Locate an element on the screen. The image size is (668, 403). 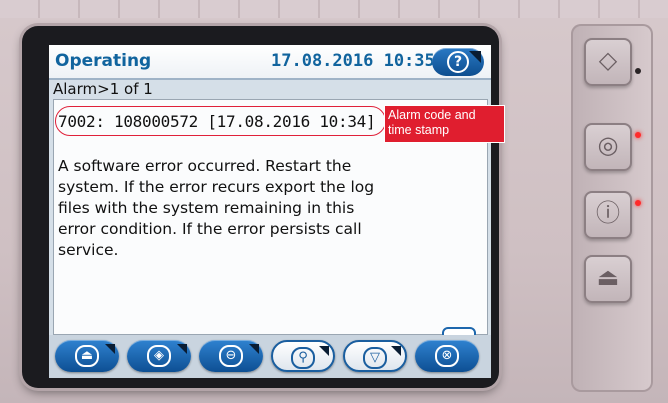
eject-tray-icon: ⏏ is located at coordinates (608, 277).